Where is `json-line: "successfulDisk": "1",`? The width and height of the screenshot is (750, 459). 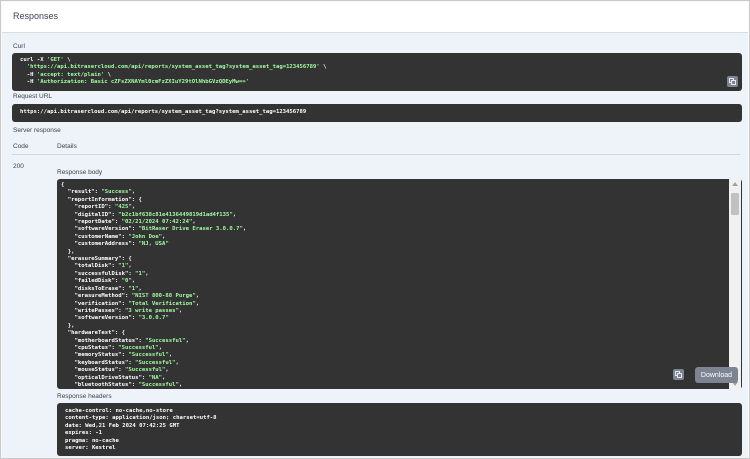 json-line: "successfulDisk": "1", is located at coordinates (105, 273).